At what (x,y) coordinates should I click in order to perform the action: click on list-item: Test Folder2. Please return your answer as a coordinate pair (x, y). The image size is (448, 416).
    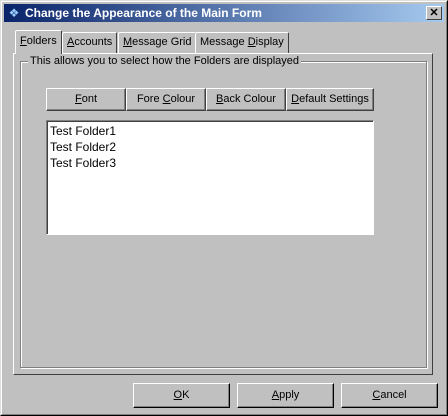
    Looking at the image, I should click on (210, 147).